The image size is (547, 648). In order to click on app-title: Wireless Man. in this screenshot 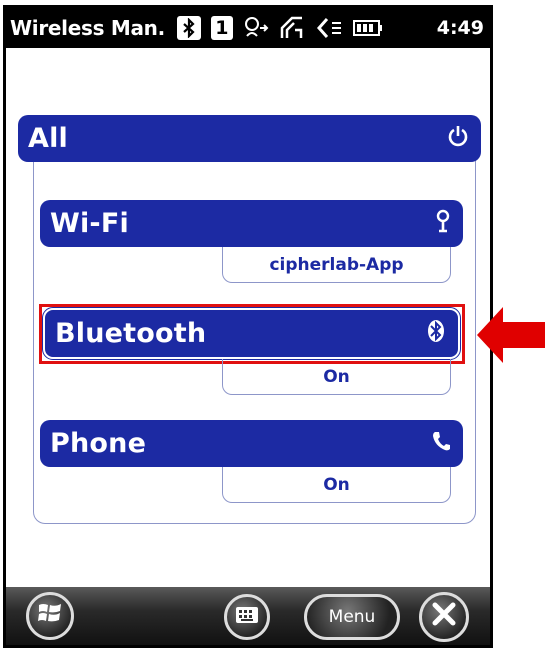, I will do `click(87, 28)`.